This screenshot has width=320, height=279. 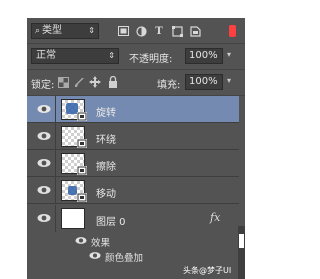 What do you see at coordinates (195, 31) in the screenshot?
I see `smart-object-filter-icon` at bounding box center [195, 31].